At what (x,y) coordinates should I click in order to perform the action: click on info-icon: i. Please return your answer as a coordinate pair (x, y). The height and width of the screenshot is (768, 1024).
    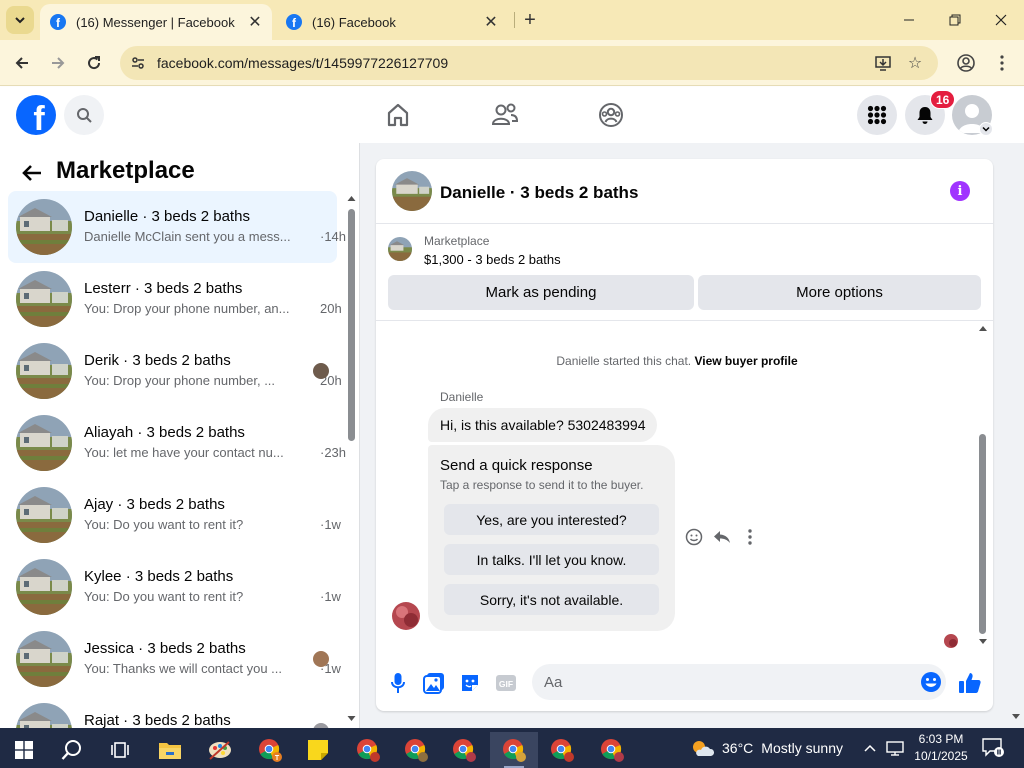
    Looking at the image, I should click on (960, 191).